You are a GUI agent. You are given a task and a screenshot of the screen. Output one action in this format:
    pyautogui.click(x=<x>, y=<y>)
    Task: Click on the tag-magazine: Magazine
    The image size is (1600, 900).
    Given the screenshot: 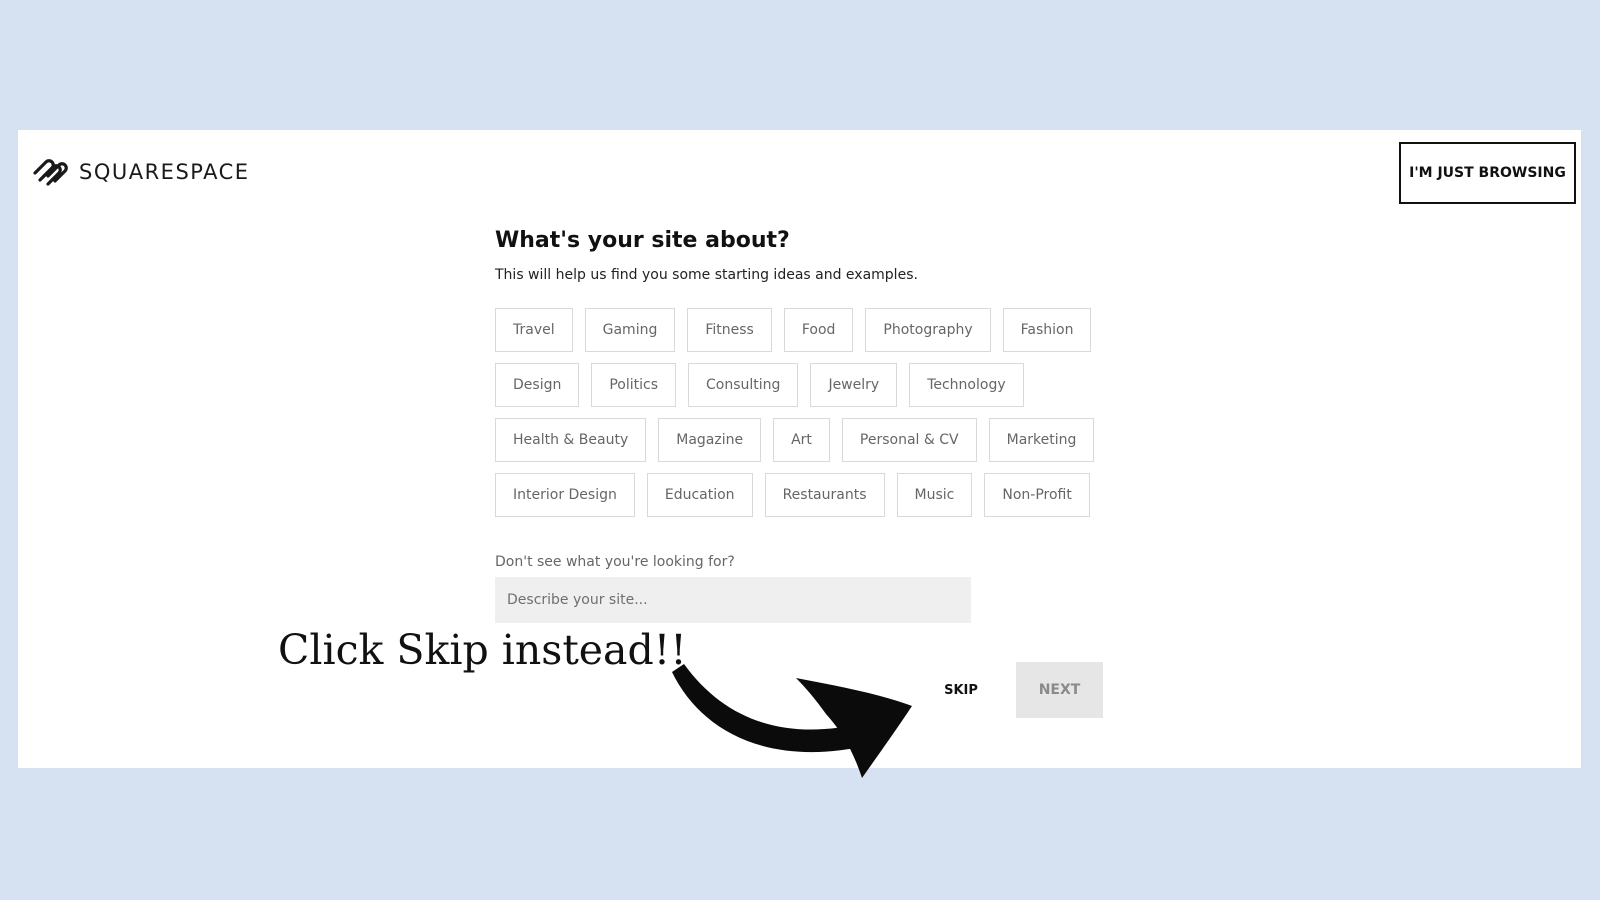 What is the action you would take?
    pyautogui.click(x=710, y=440)
    